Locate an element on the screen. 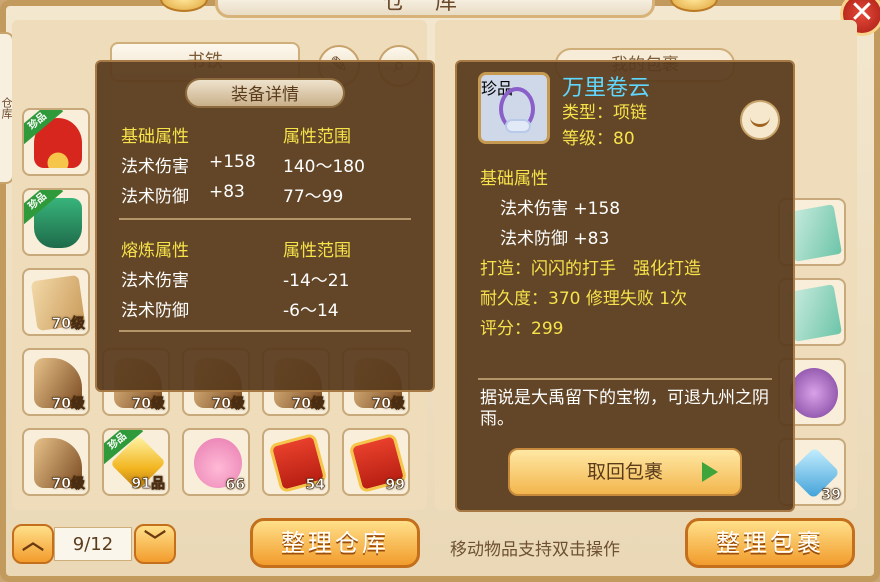  retrieve-to-bag-button: 取回包裹 is located at coordinates (625, 472).